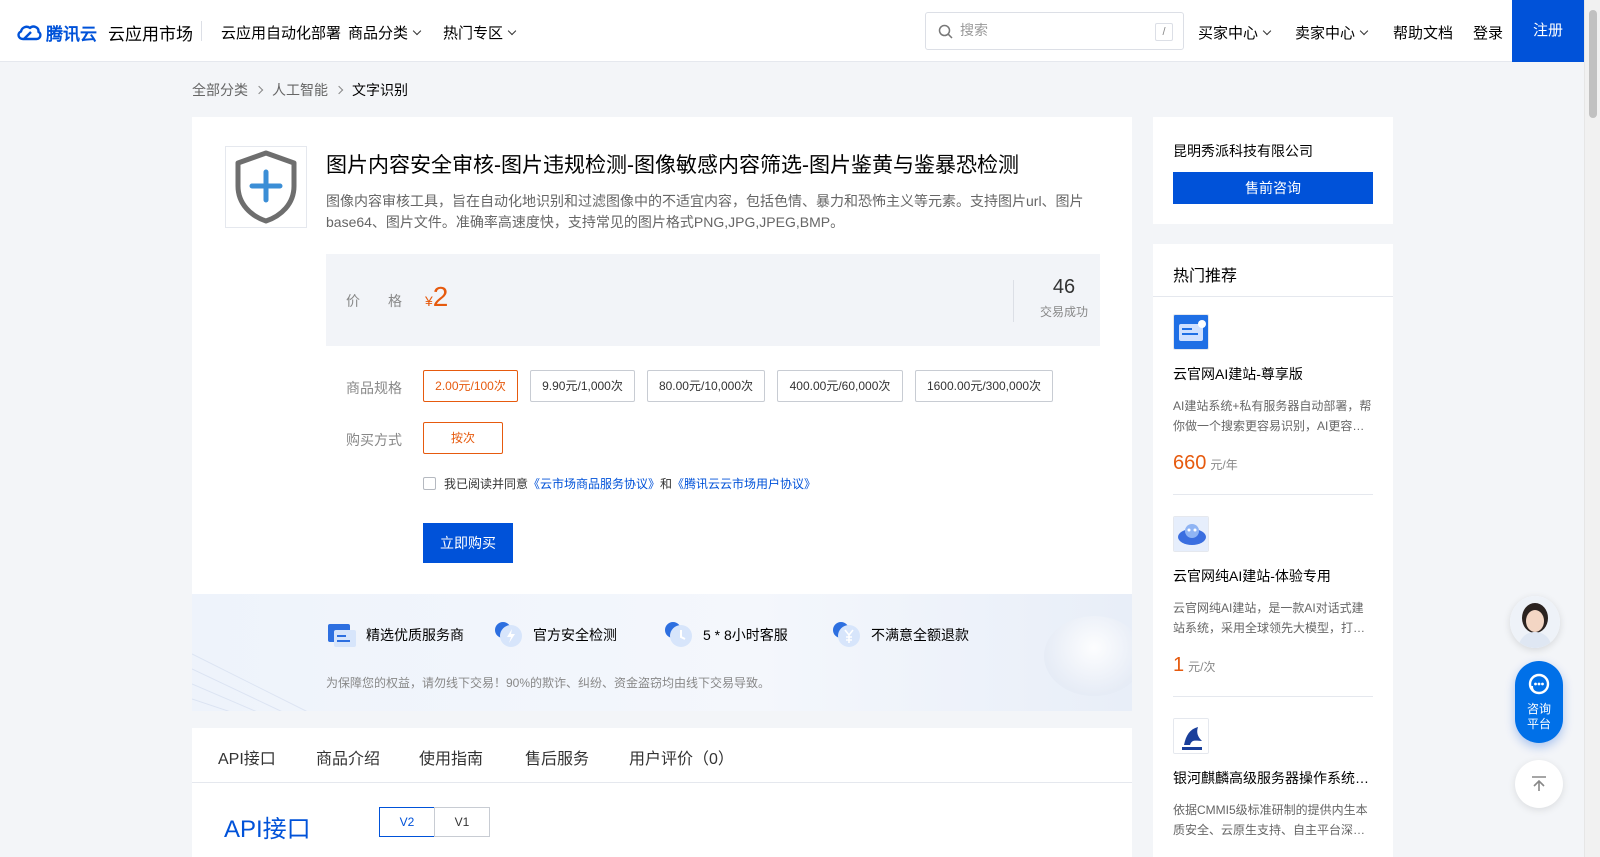  I want to click on agreement-row: 我已阅读并同意《云市场商品服务协议》和《腾讯云云市场用户协议》, so click(619, 483).